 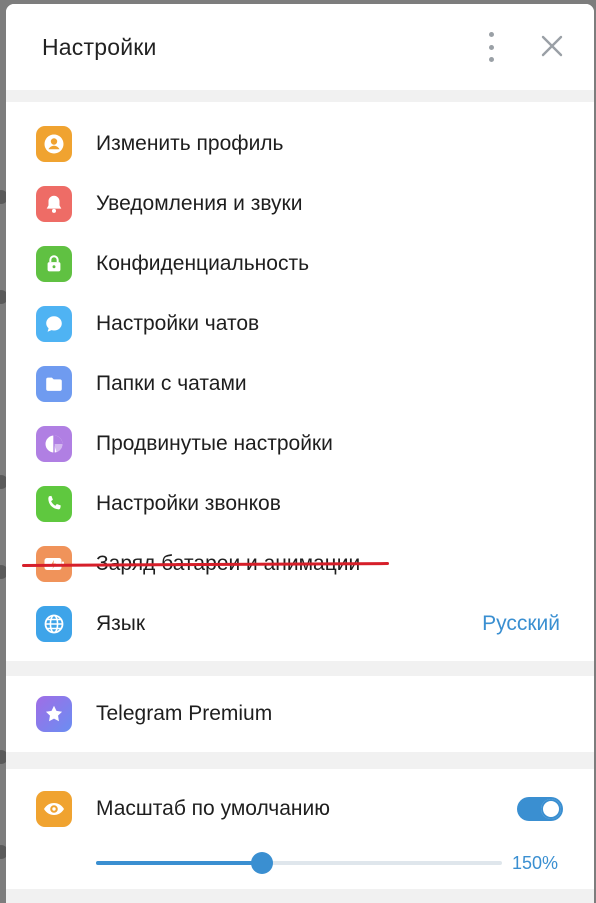 What do you see at coordinates (540, 809) in the screenshot?
I see `default-scale-toggle` at bounding box center [540, 809].